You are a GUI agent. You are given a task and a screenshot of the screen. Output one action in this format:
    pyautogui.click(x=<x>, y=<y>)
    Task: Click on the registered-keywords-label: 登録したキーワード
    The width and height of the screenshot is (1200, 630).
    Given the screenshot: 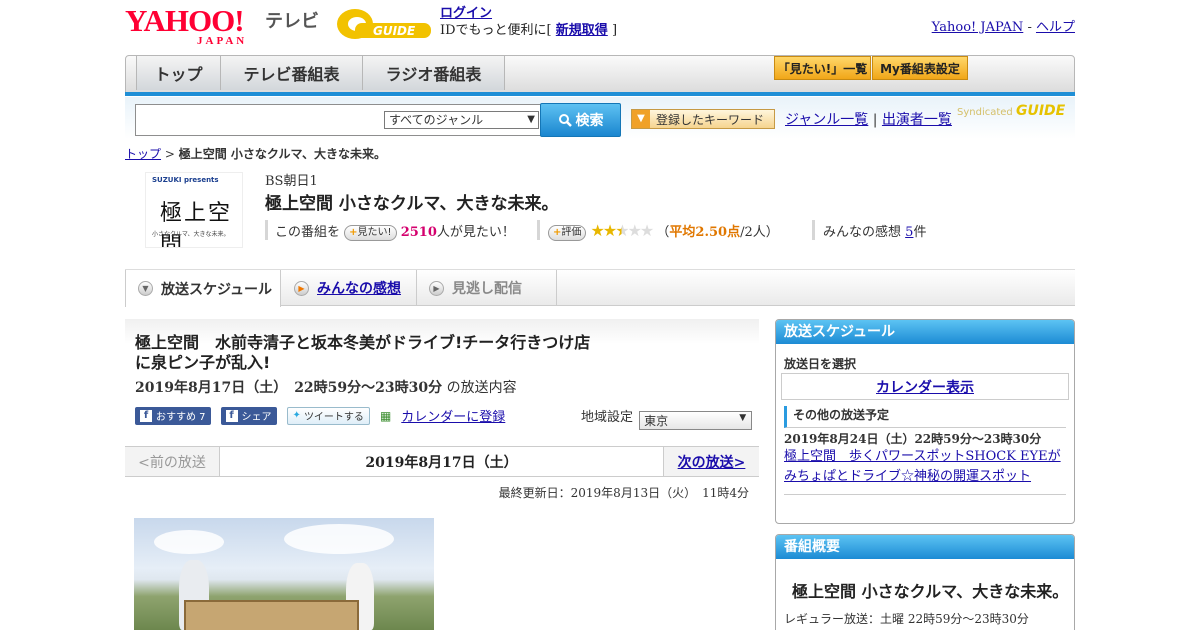 What is the action you would take?
    pyautogui.click(x=710, y=119)
    